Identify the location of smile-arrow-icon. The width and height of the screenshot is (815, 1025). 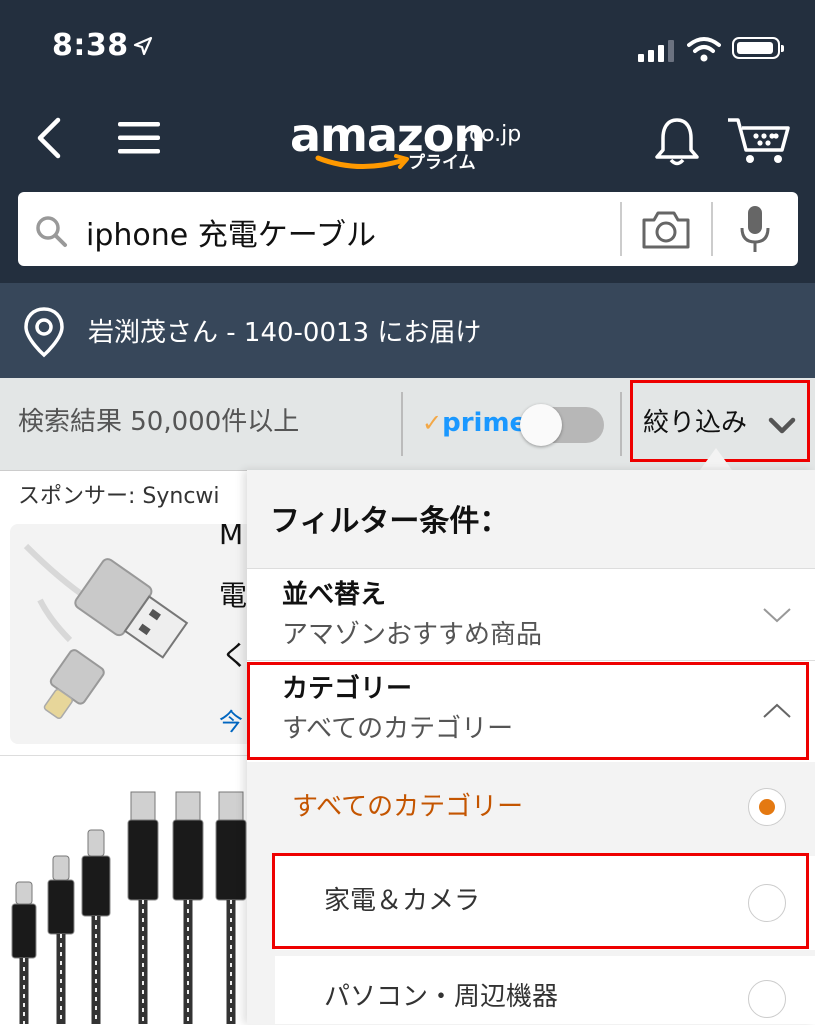
(362, 161).